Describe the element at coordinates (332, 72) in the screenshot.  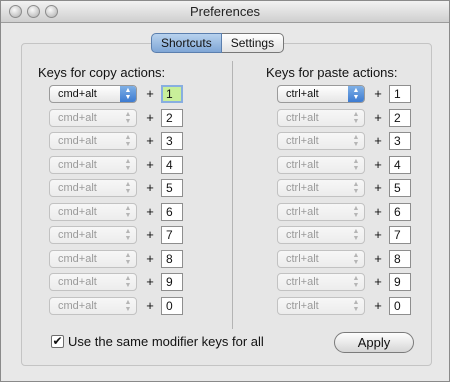
I see `paste-keys-heading: Keys for paste actions:` at that location.